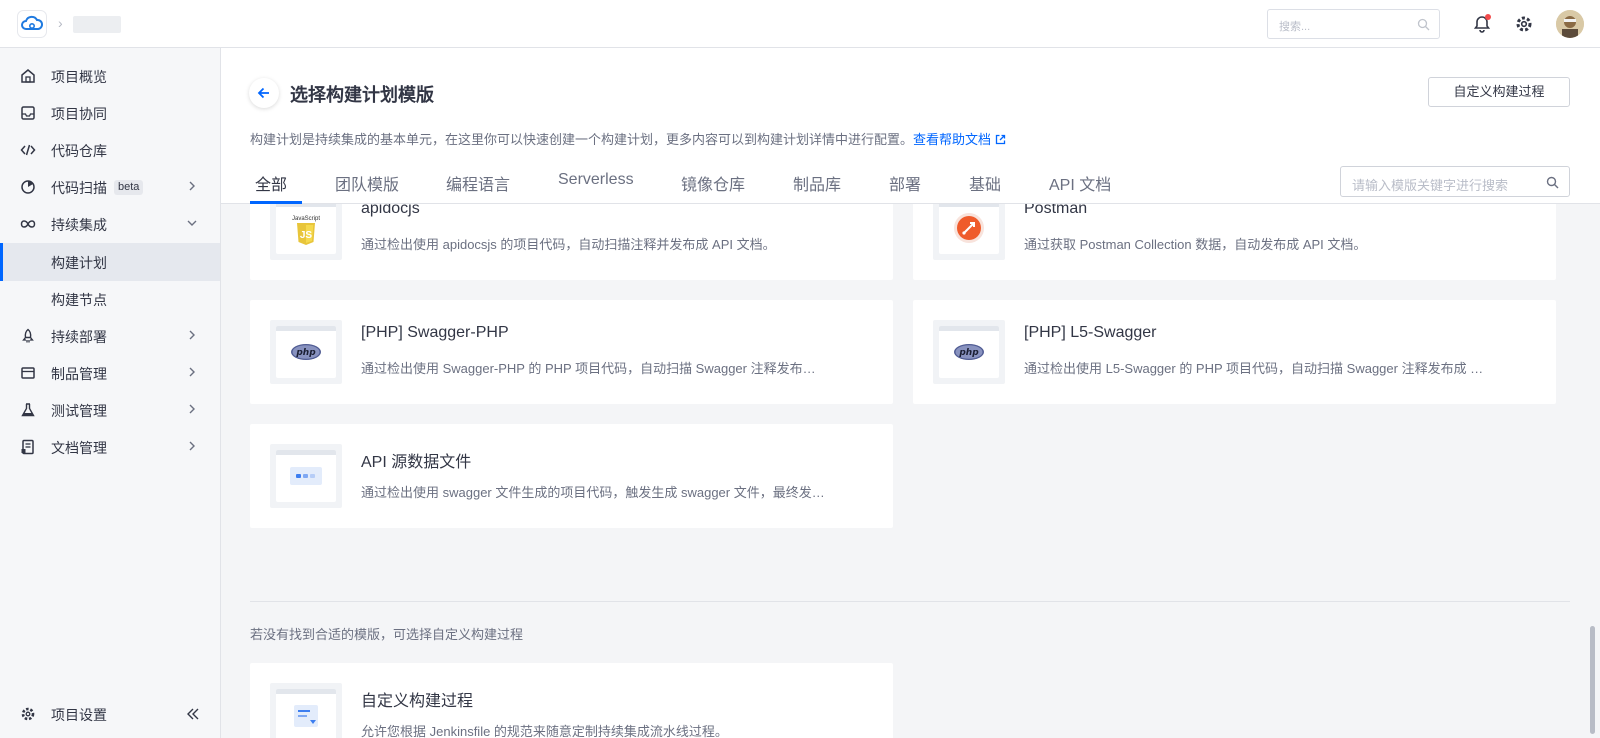  What do you see at coordinates (306, 235) in the screenshot?
I see `svg-text: JS` at bounding box center [306, 235].